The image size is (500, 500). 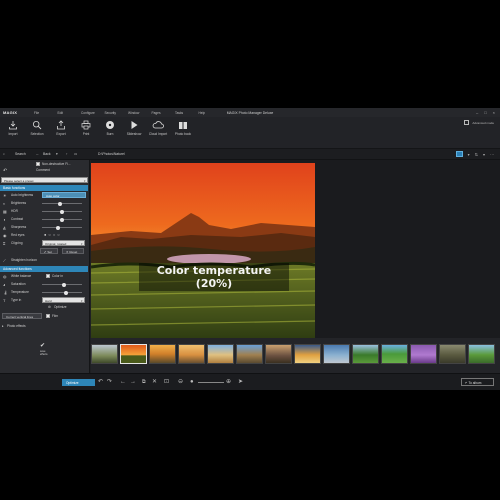 What do you see at coordinates (10, 112) in the screenshot?
I see `app-logo: MAGIX` at bounding box center [10, 112].